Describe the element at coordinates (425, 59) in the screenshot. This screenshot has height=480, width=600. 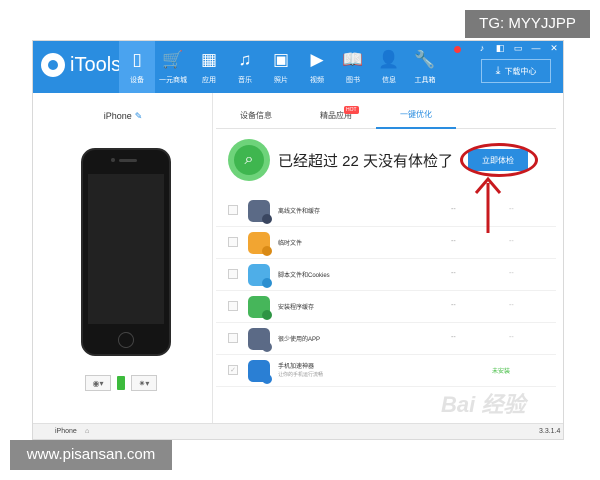
I see `toolbox-icon: 🔧` at that location.